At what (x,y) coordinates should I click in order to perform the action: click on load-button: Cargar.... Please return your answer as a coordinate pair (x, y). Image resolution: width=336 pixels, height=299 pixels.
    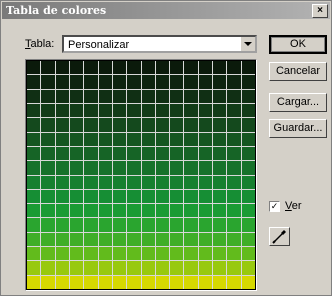
    Looking at the image, I should click on (298, 102).